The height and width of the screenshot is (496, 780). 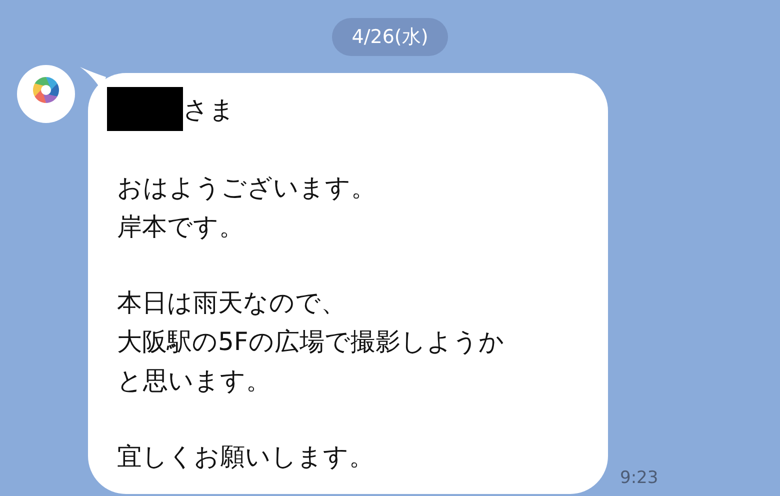 I want to click on message-time: 9:23, so click(x=639, y=478).